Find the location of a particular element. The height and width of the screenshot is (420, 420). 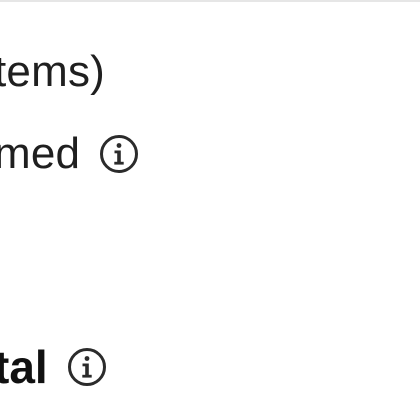

top-divider is located at coordinates (210, 1).